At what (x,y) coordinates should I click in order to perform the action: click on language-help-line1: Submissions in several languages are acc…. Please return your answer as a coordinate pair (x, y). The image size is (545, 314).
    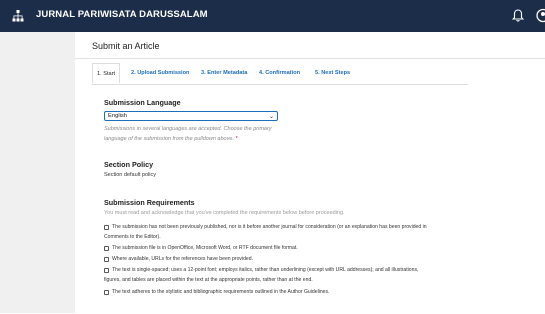
    Looking at the image, I should click on (188, 129).